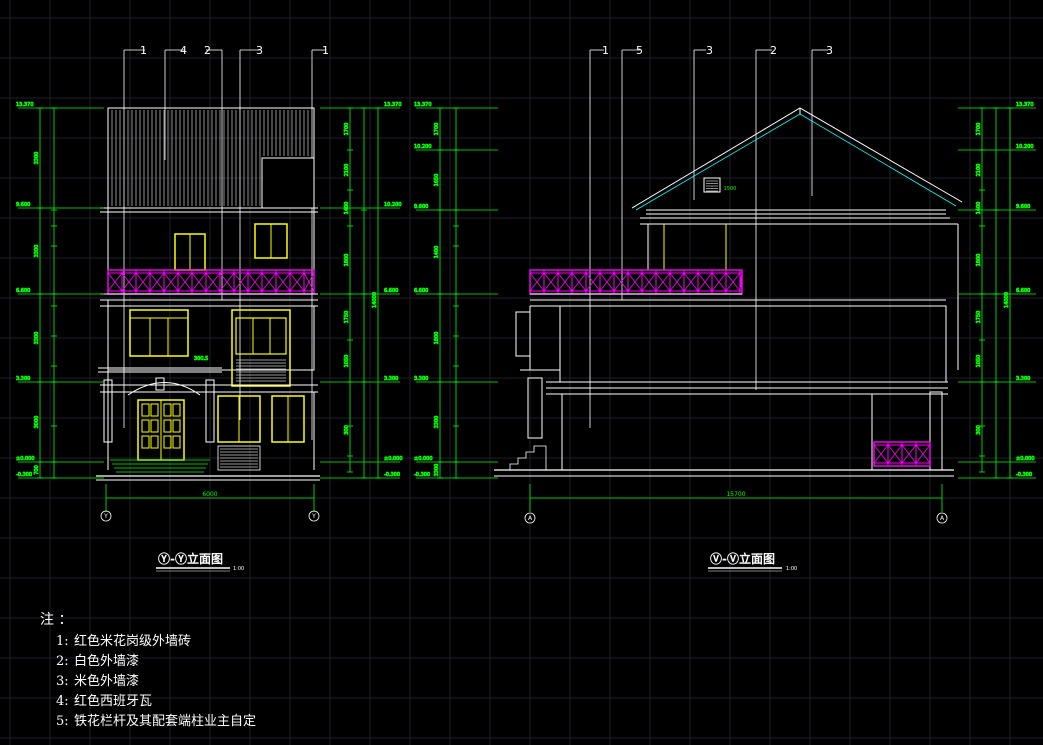  I want to click on right-title-block: Ⓥ-Ⓥ立面图 1:00, so click(752, 561).